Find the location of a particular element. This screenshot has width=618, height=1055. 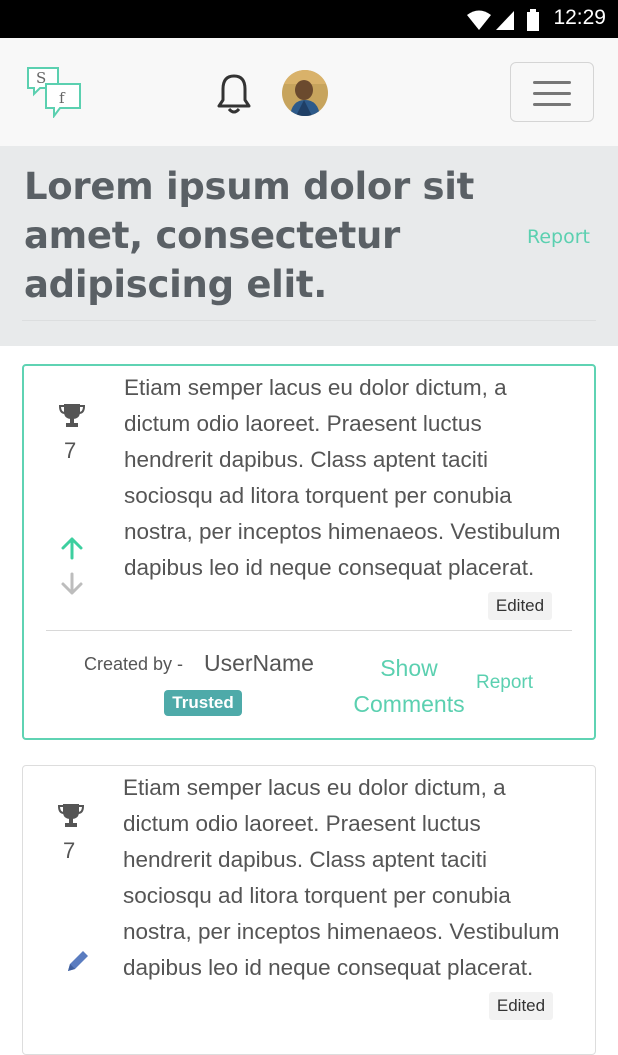

signal-icon is located at coordinates (505, 20).